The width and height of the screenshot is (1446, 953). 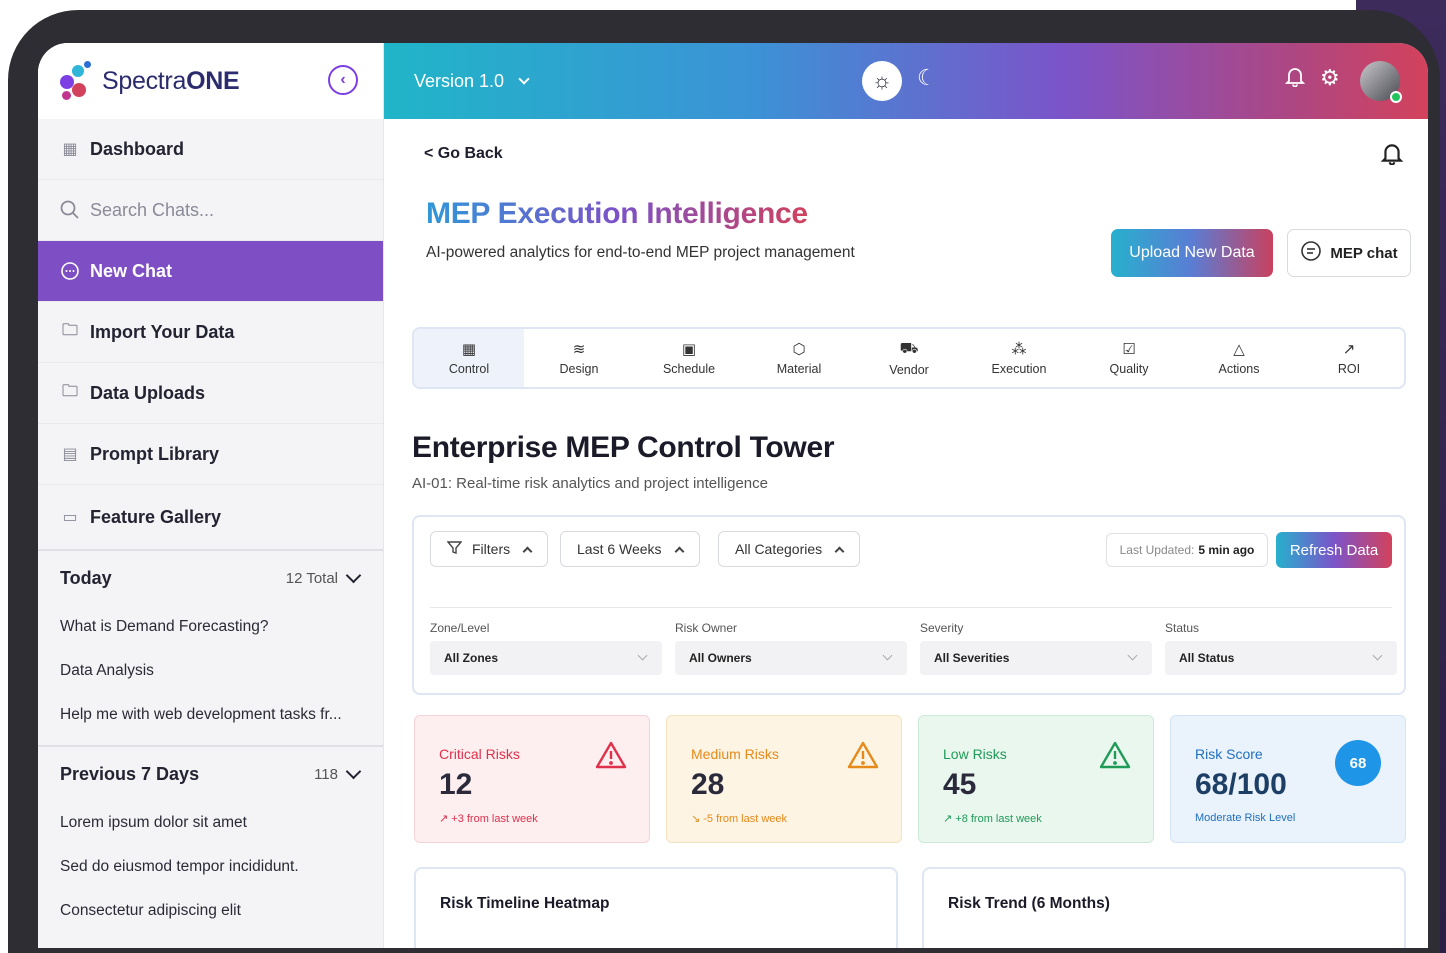 I want to click on chat-history-item: Consectetur adipiscing elit, so click(x=210, y=911).